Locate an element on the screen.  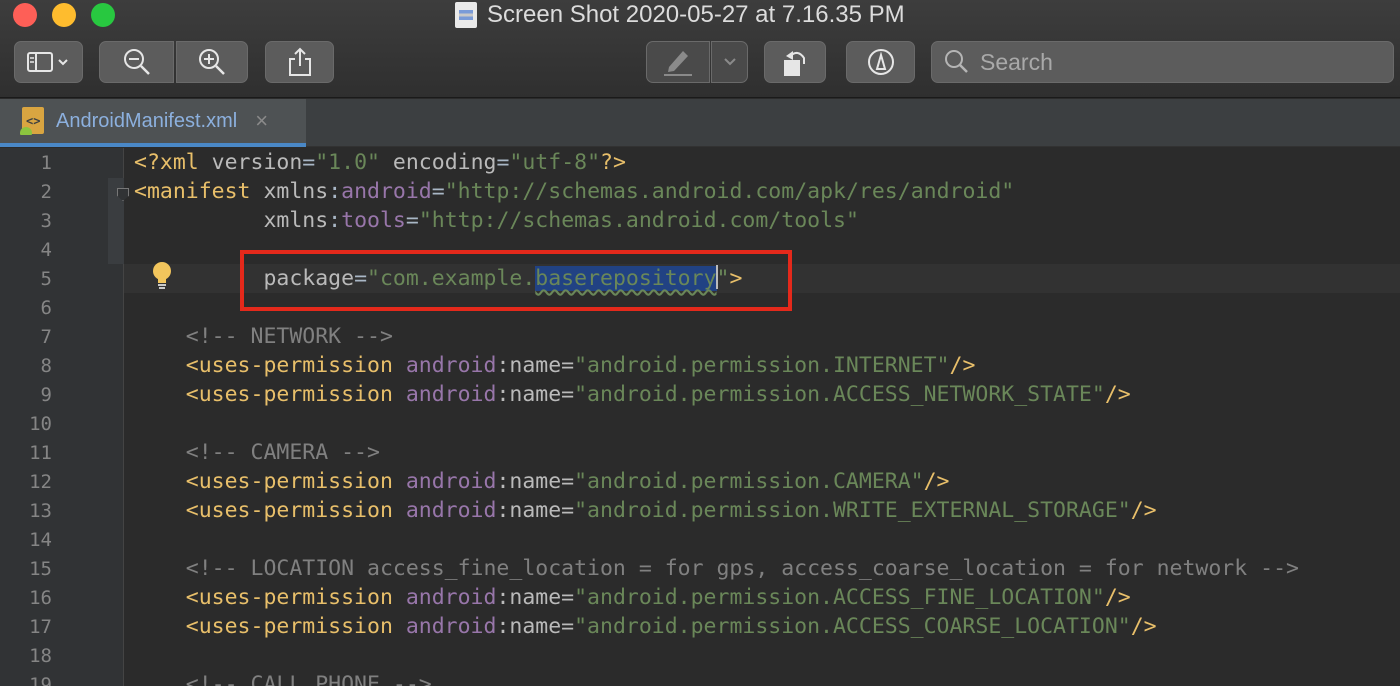
line-number: 10 is located at coordinates (40, 424).